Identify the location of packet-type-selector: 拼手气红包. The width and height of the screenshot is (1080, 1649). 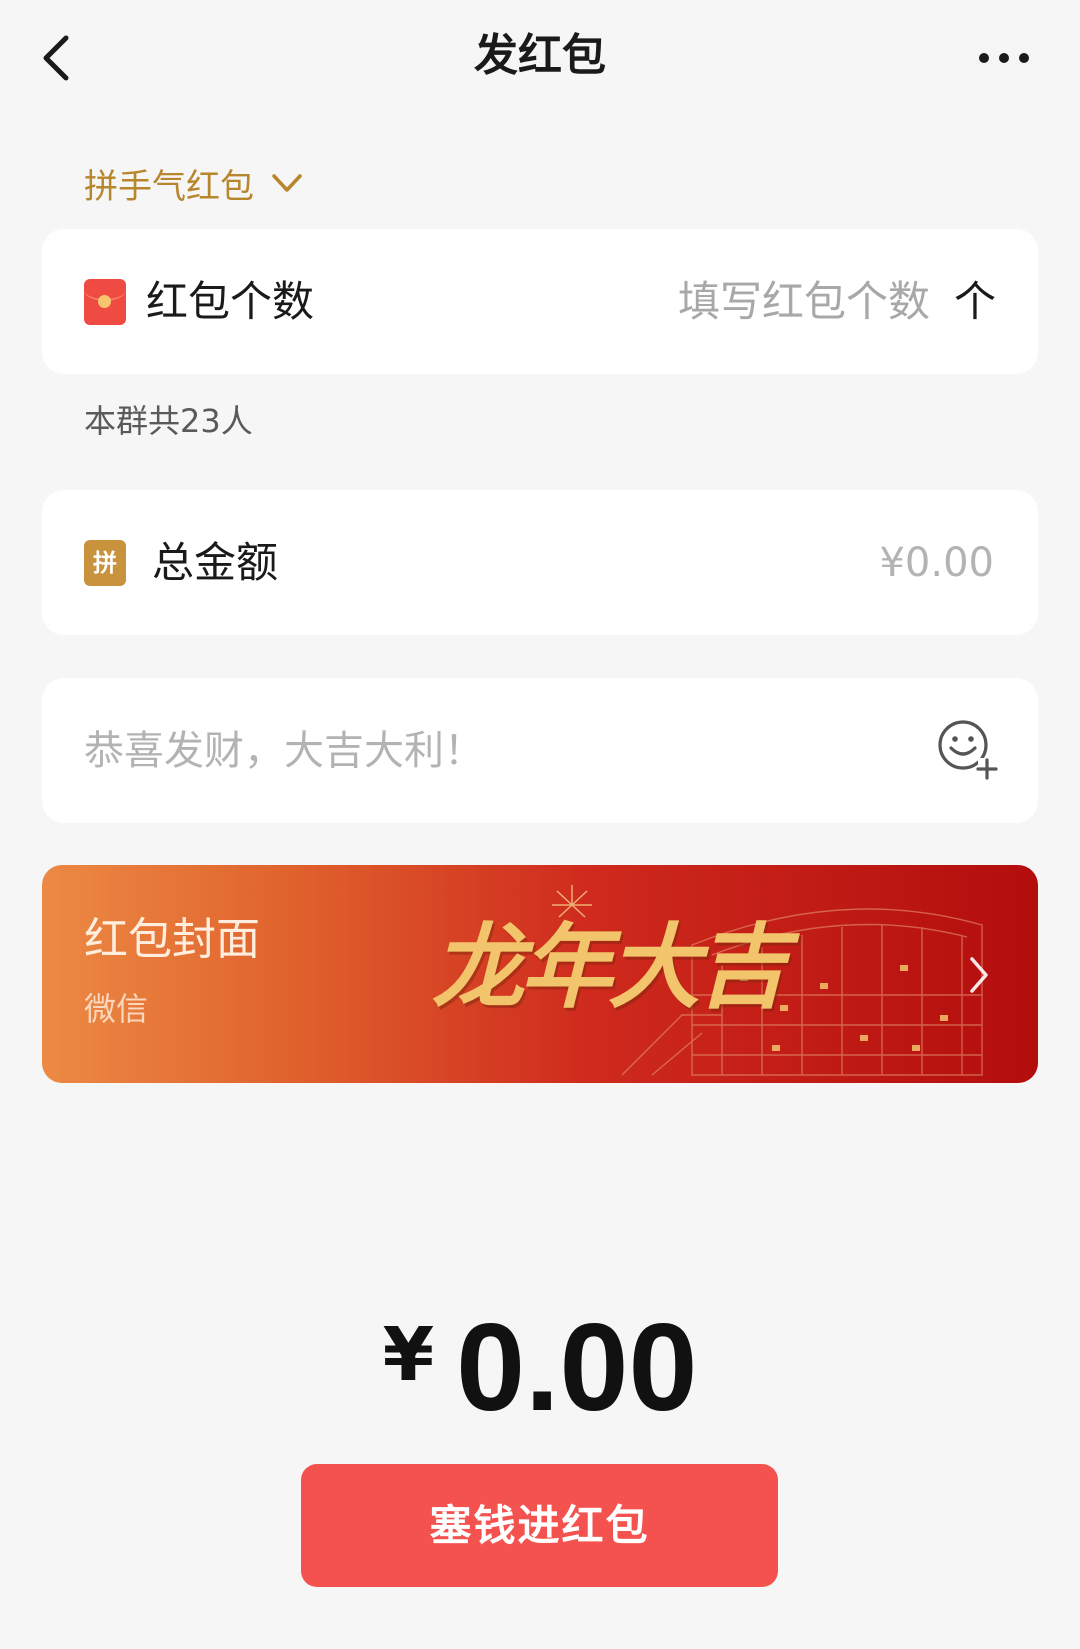
(194, 183).